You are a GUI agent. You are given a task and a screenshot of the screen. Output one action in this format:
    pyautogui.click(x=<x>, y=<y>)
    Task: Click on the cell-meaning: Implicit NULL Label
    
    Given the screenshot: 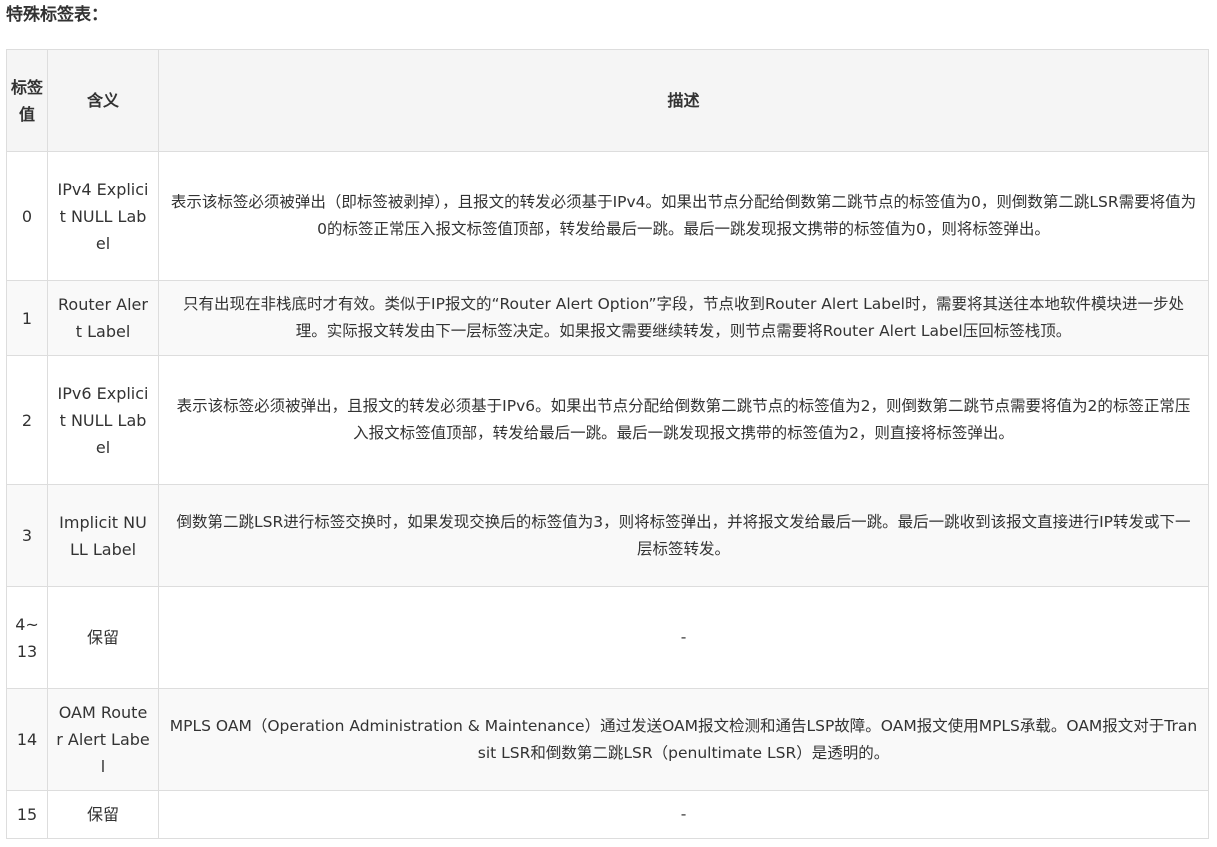 What is the action you would take?
    pyautogui.click(x=103, y=535)
    